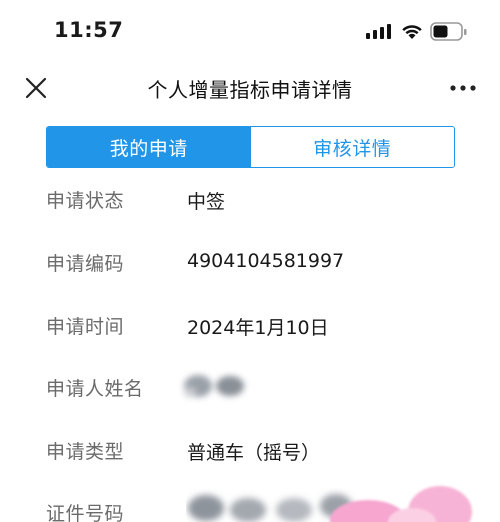  I want to click on more-icon, so click(463, 88).